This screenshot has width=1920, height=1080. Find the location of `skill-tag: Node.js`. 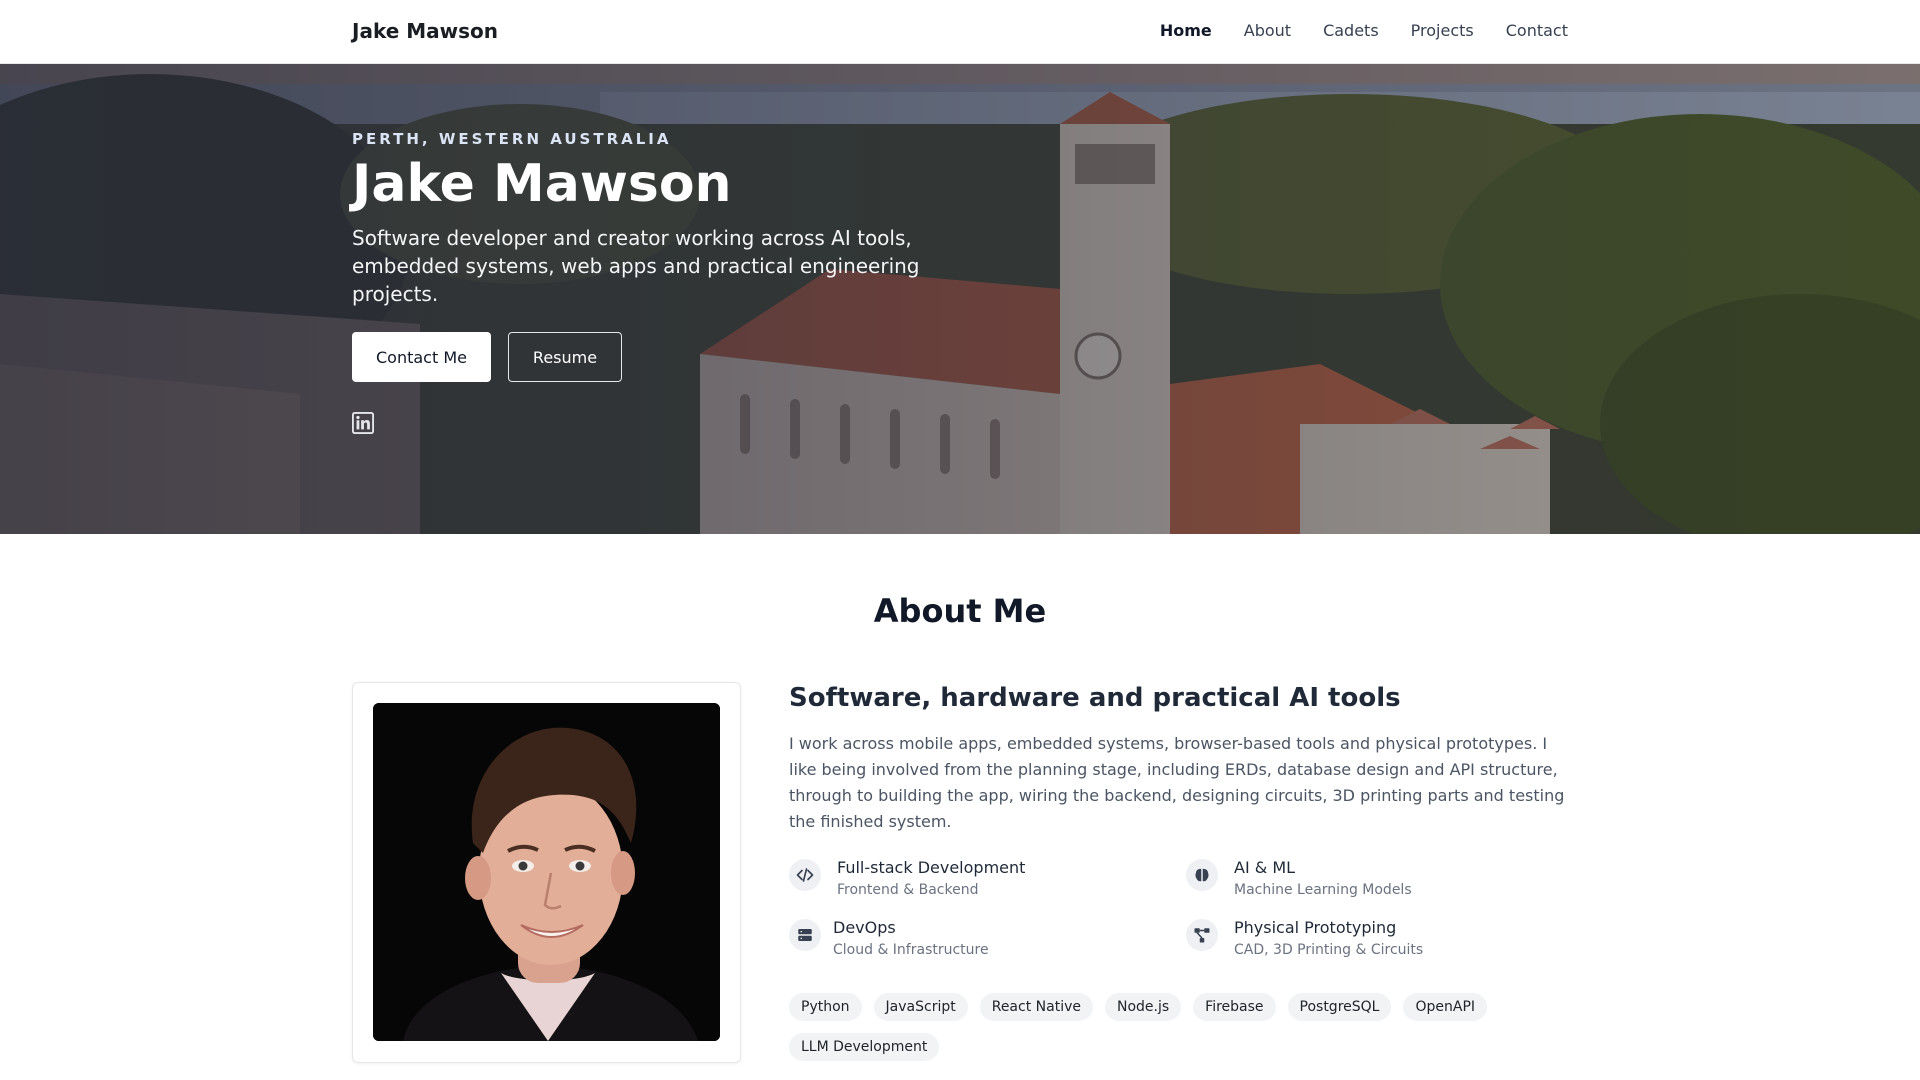

skill-tag: Node.js is located at coordinates (1143, 1007).